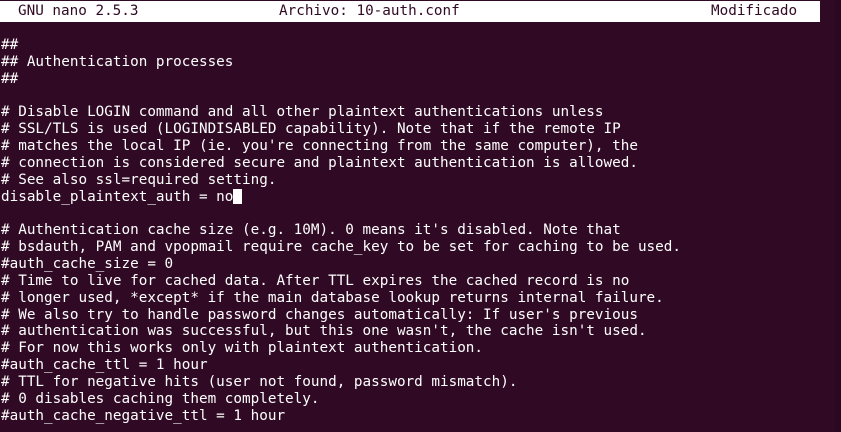 The height and width of the screenshot is (432, 841). I want to click on buffer-line-22: # 0 disables caching them completely., so click(416, 399).